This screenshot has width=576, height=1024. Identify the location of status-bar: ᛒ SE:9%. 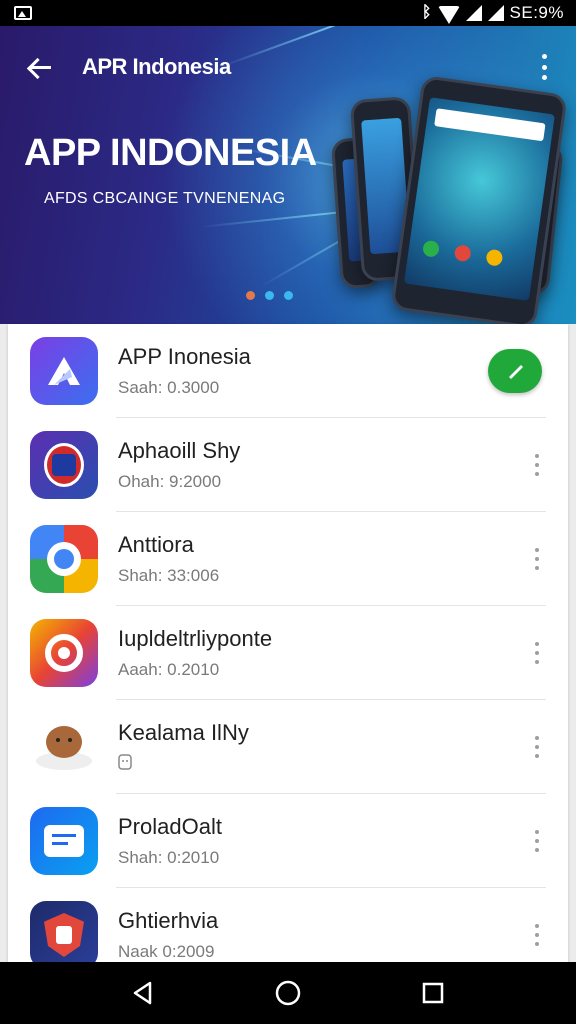
(288, 13).